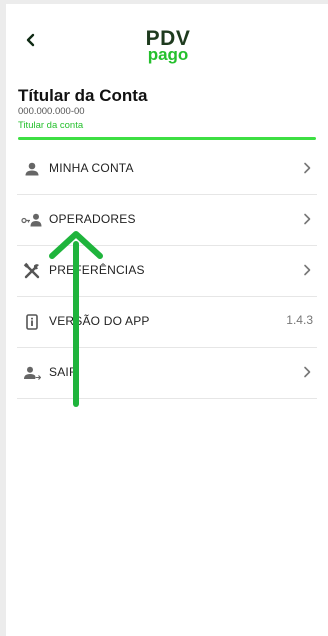  I want to click on tools-icon, so click(32, 271).